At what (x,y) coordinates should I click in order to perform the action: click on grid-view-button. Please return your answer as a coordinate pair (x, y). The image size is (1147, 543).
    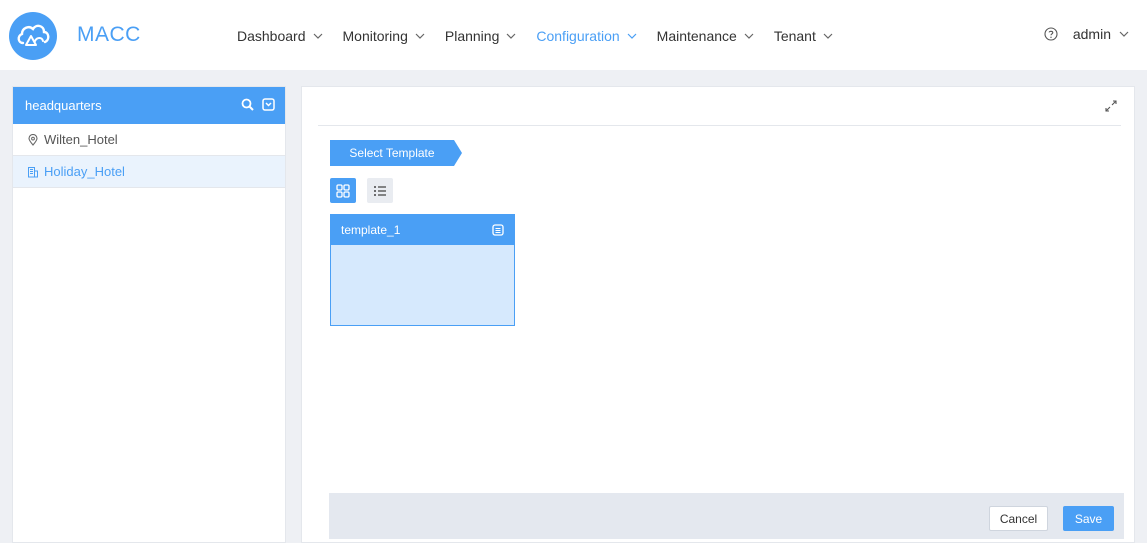
    Looking at the image, I should click on (343, 190).